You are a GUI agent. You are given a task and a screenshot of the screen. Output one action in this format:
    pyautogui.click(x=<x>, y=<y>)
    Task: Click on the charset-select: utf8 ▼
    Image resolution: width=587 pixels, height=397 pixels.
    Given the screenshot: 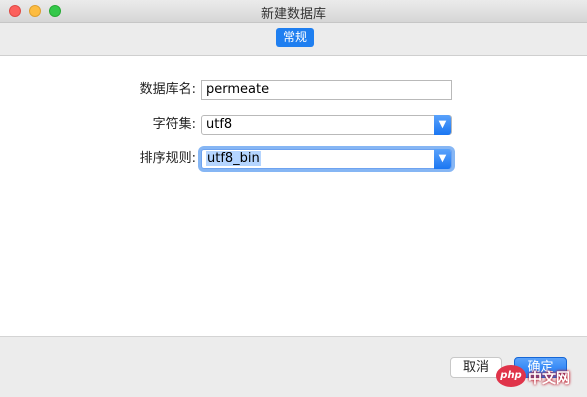 What is the action you would take?
    pyautogui.click(x=326, y=125)
    